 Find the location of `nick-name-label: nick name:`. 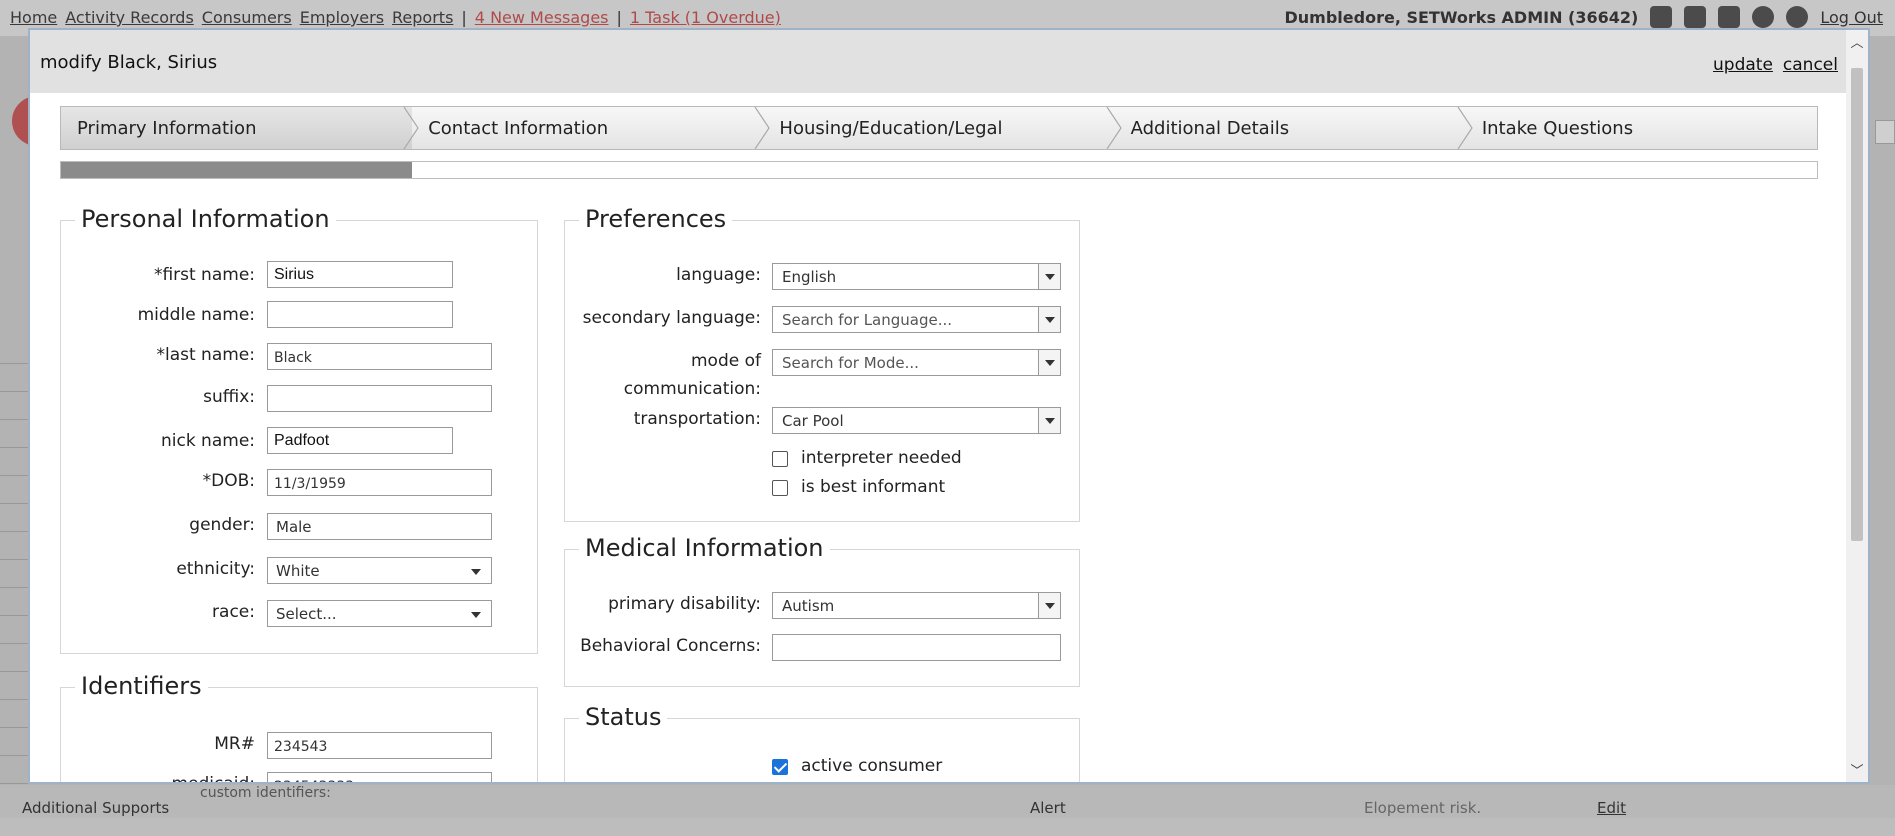

nick-name-label: nick name: is located at coordinates (207, 441).